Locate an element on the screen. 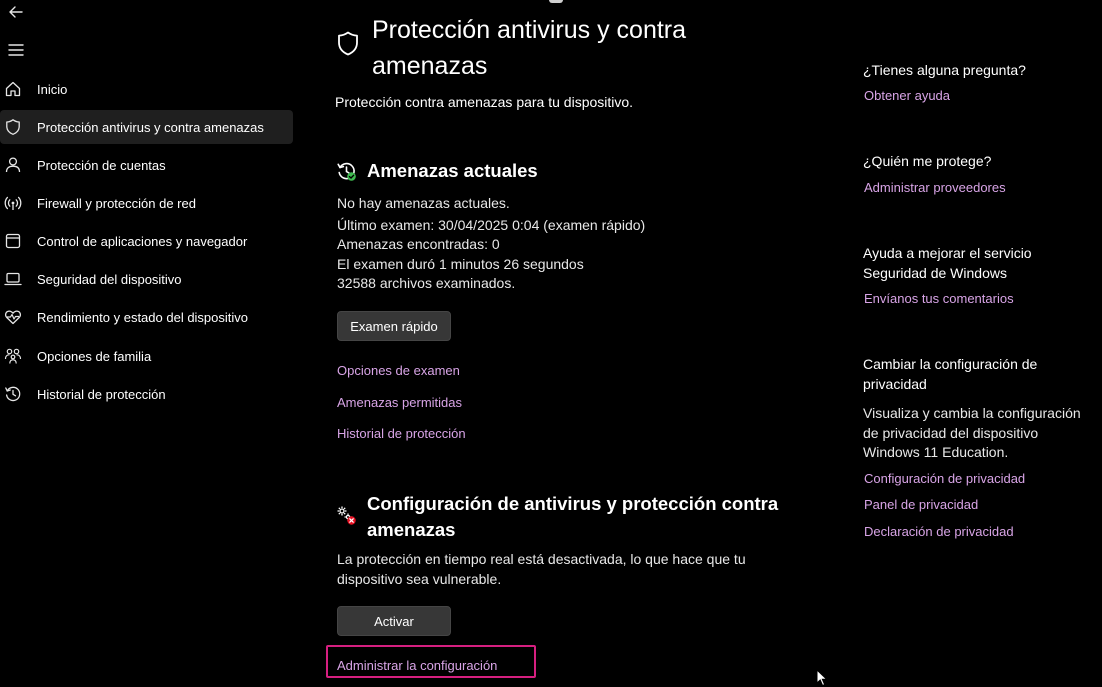 The height and width of the screenshot is (687, 1102). scan-history-icon is located at coordinates (346, 171).